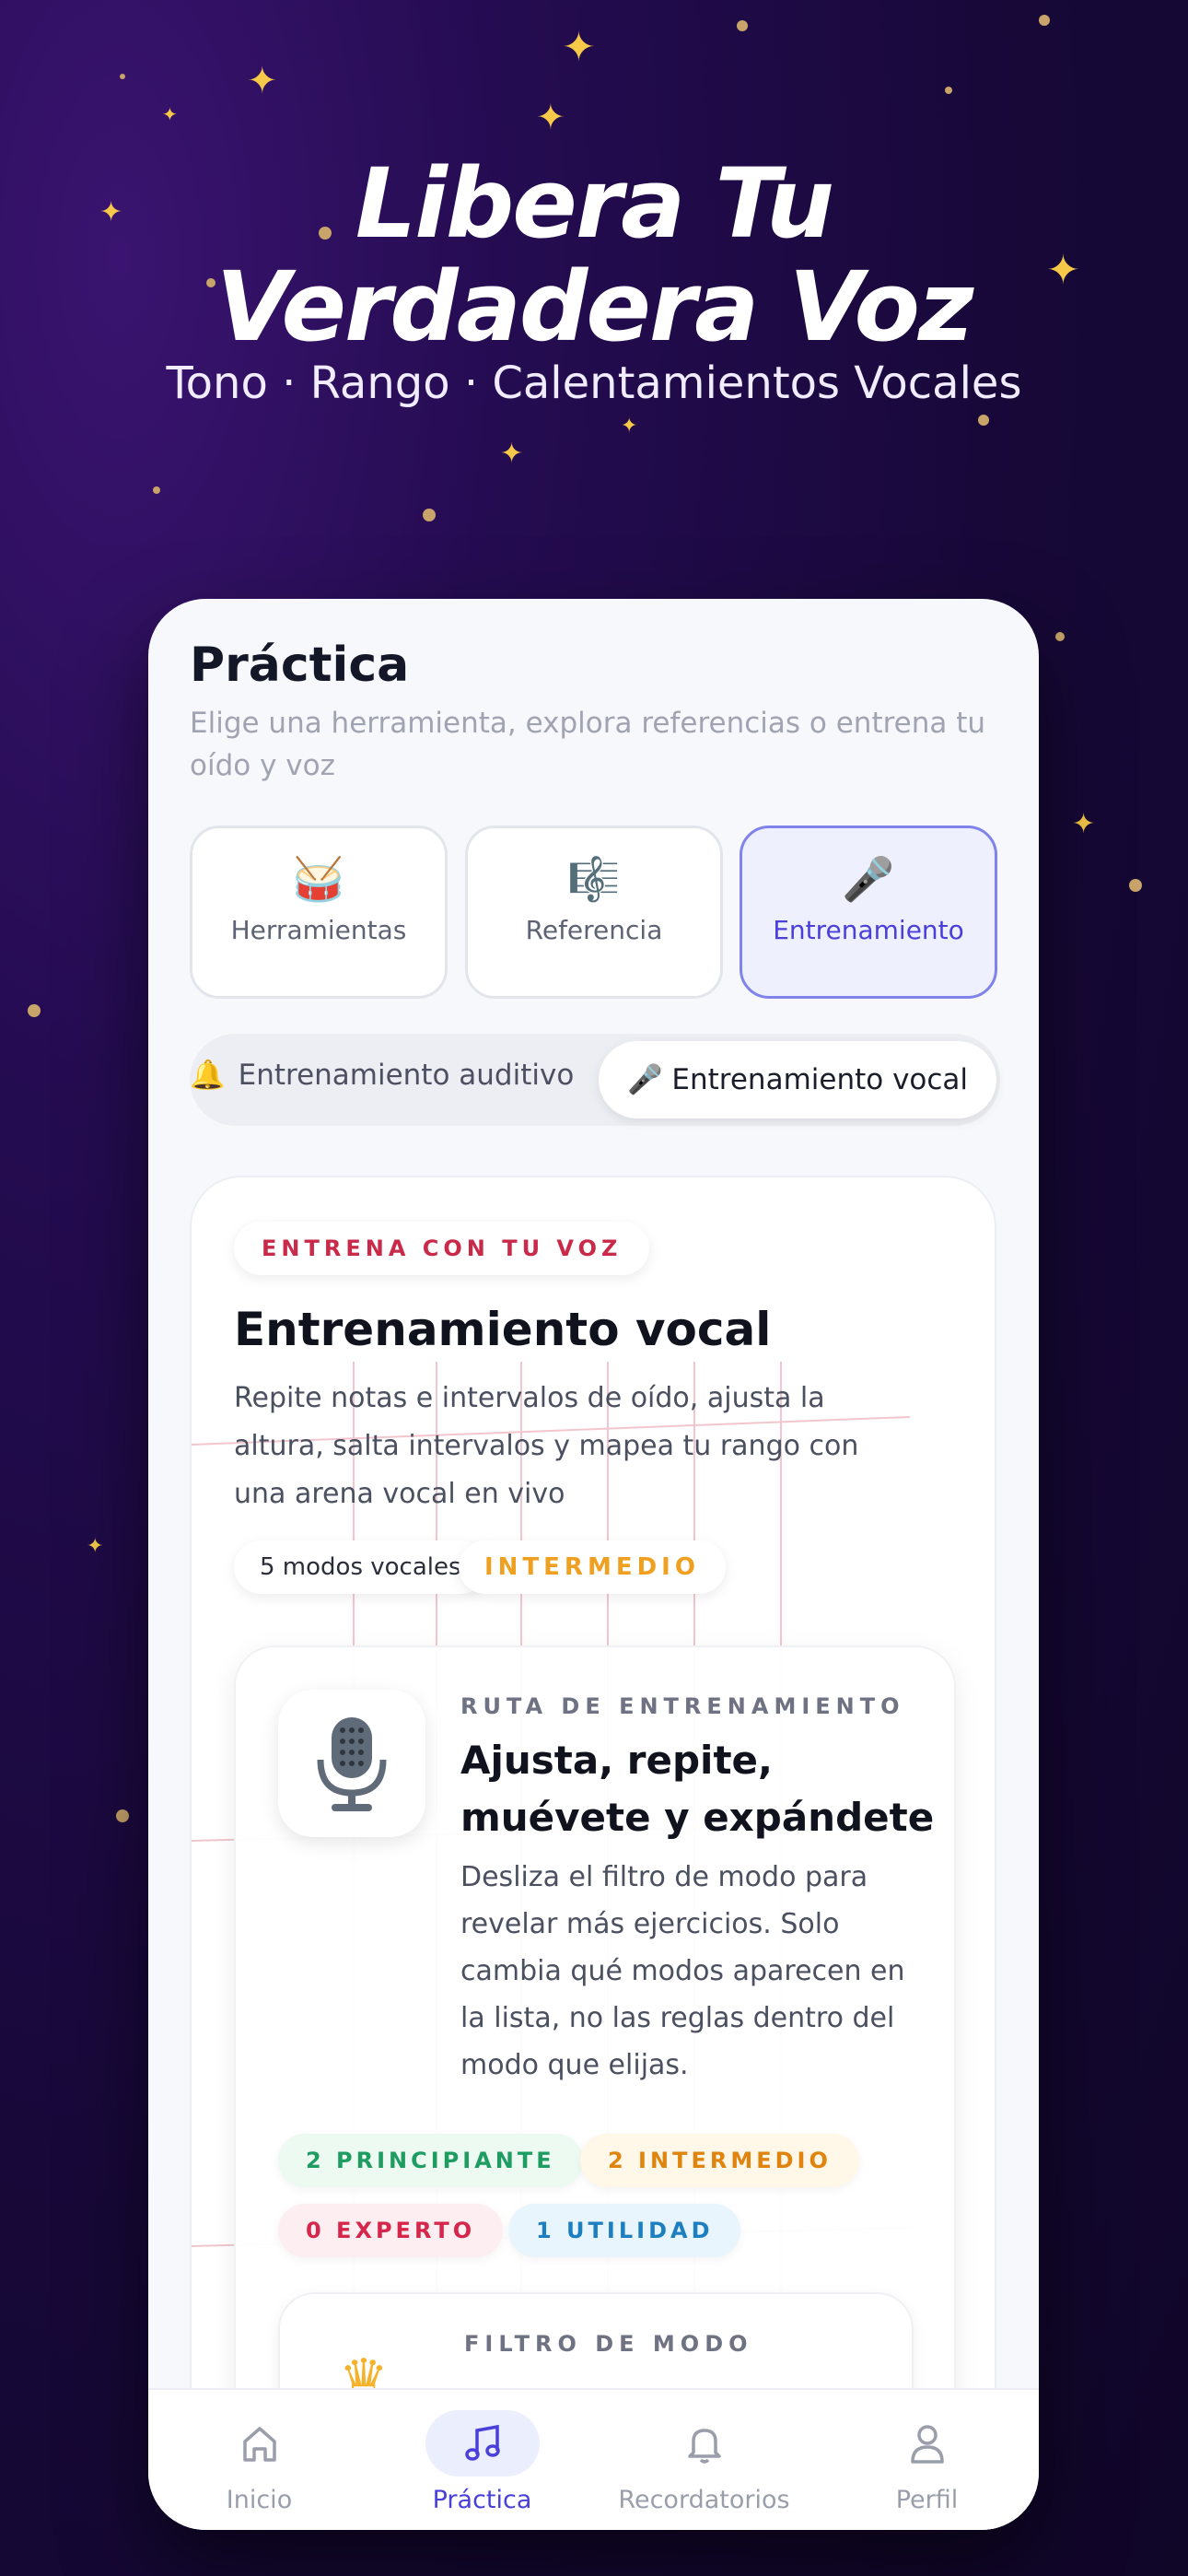 The image size is (1188, 2576). What do you see at coordinates (208, 1075) in the screenshot?
I see `bell-icon: 🔔` at bounding box center [208, 1075].